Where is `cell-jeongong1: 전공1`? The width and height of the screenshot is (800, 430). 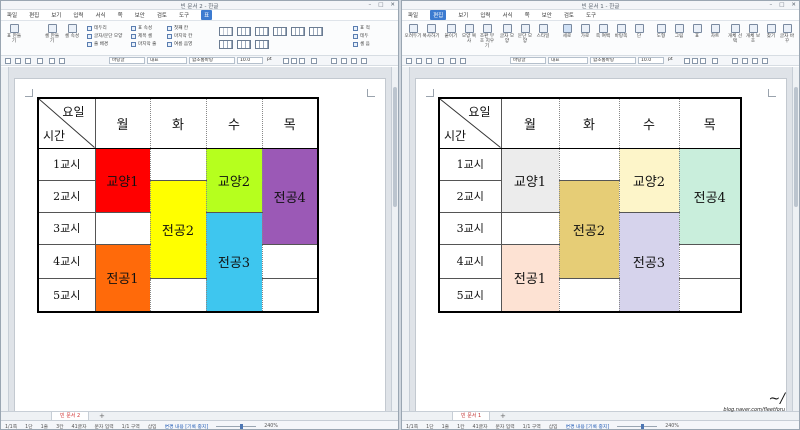
cell-jeongong1: 전공1 is located at coordinates (122, 278).